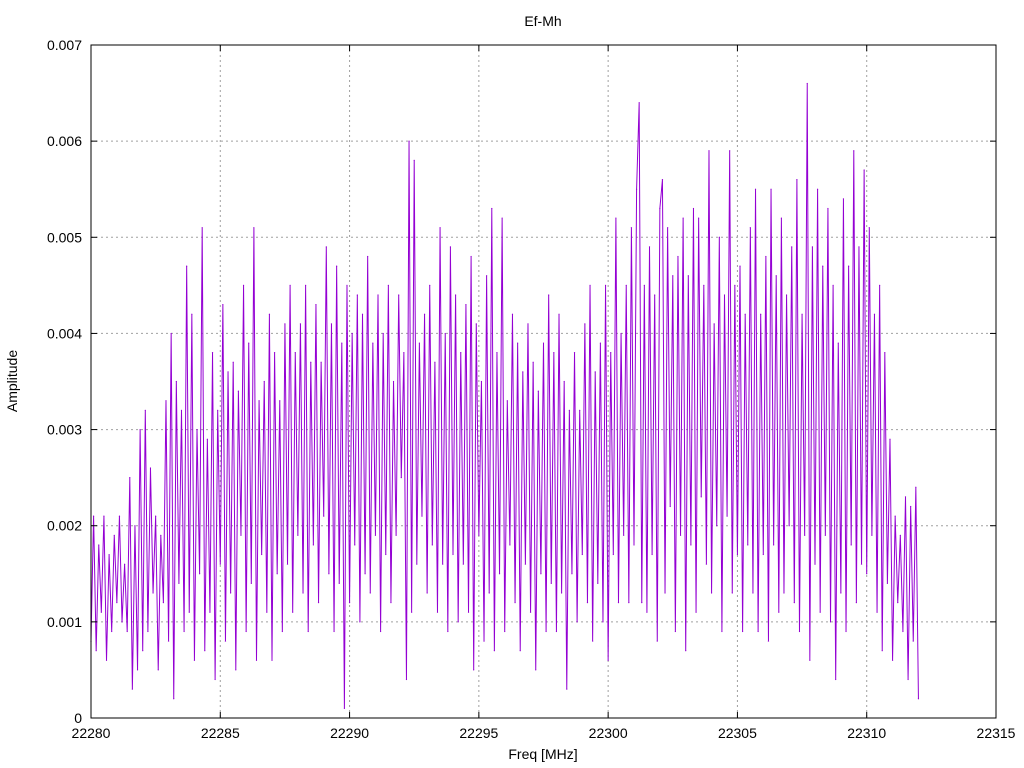  I want to click on x-tick-label: 22280, so click(91, 733).